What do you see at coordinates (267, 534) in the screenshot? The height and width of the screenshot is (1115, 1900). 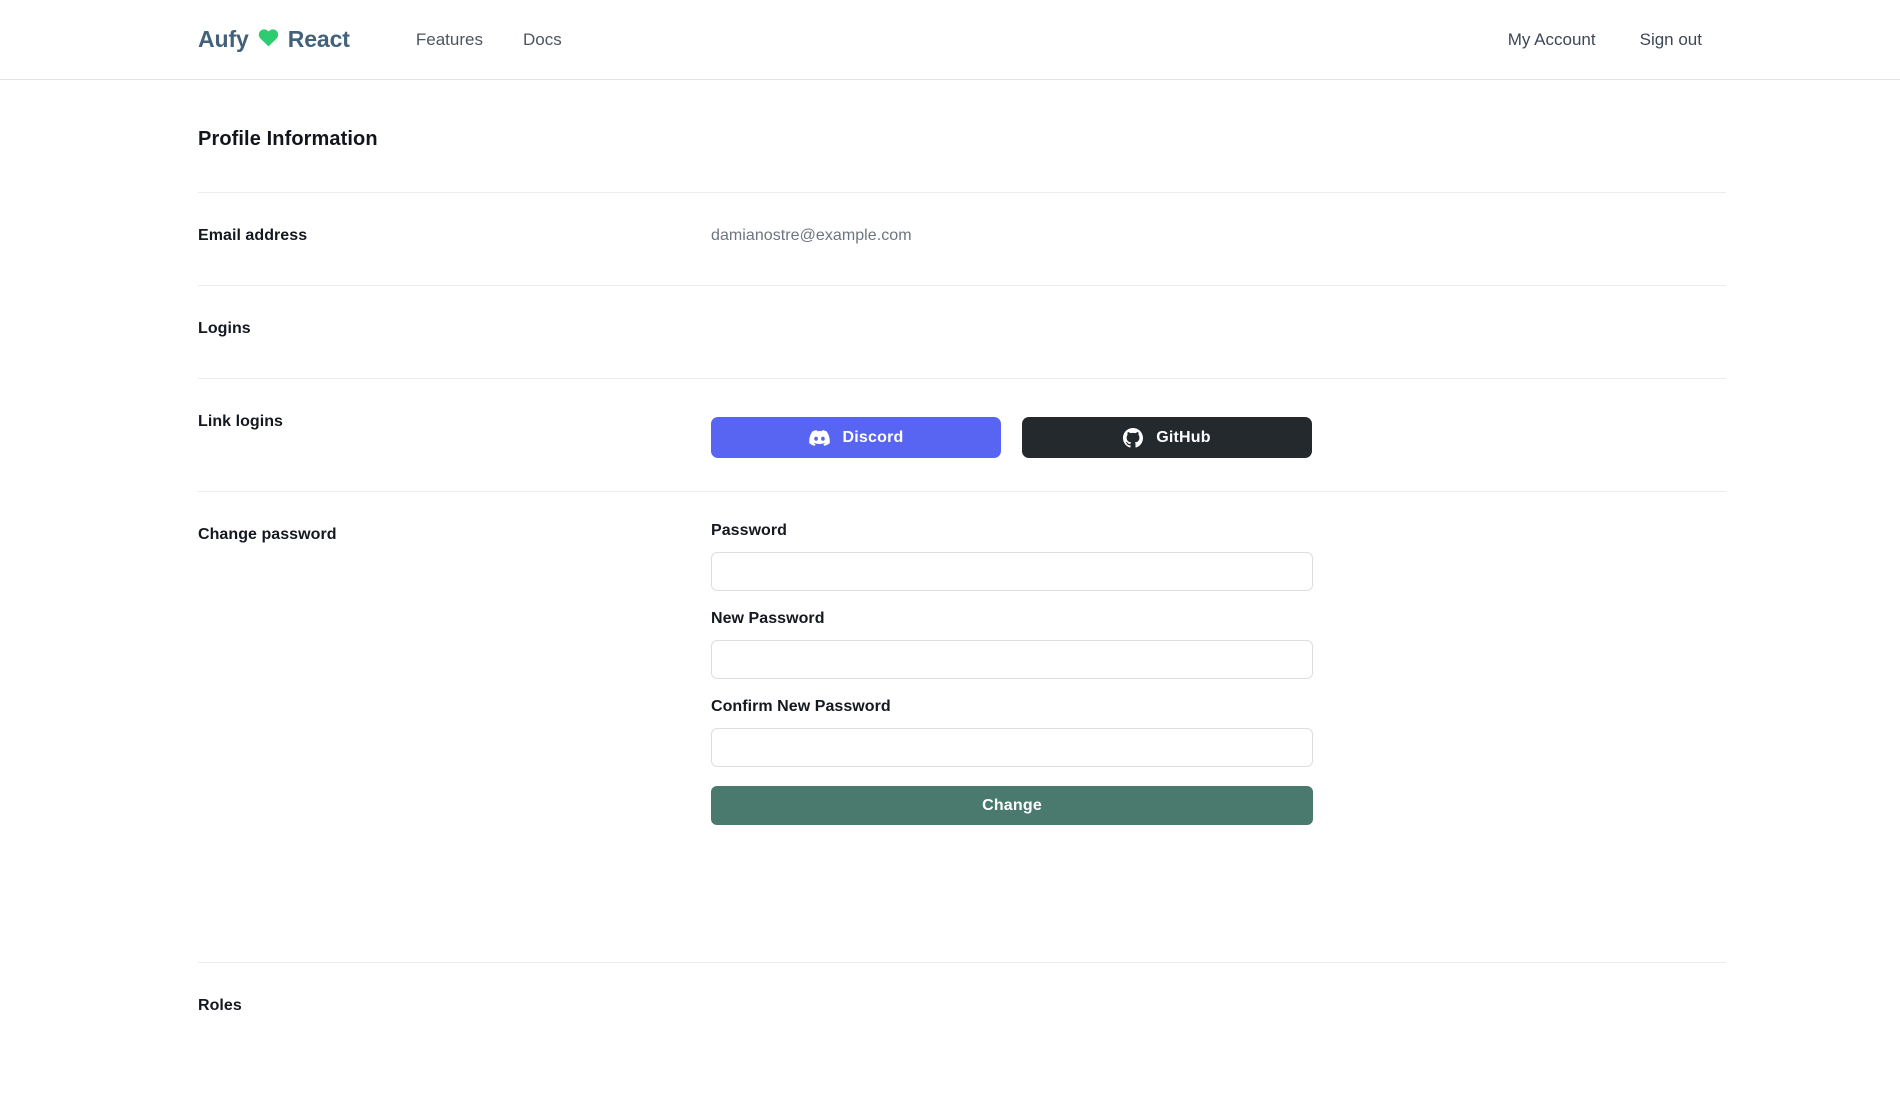 I see `row-label-change-password: Change password` at bounding box center [267, 534].